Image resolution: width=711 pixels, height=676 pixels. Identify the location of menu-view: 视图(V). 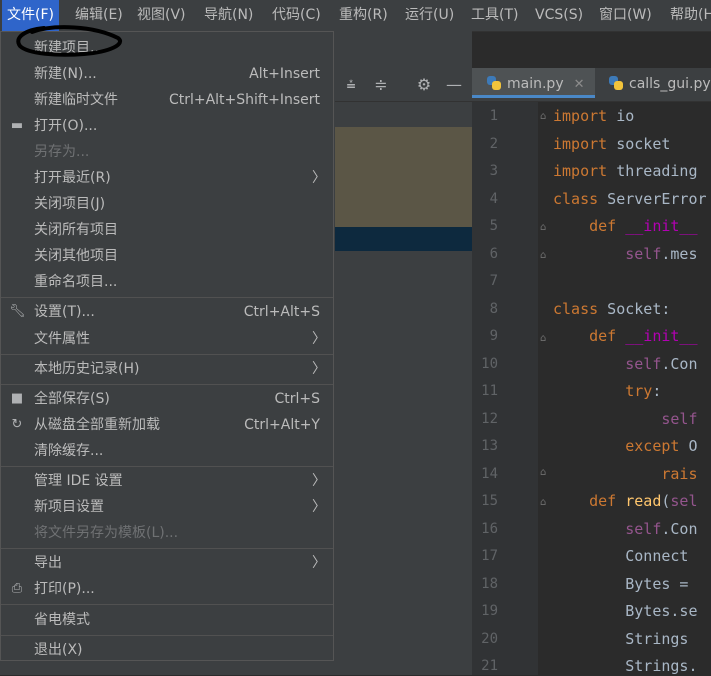
(161, 15).